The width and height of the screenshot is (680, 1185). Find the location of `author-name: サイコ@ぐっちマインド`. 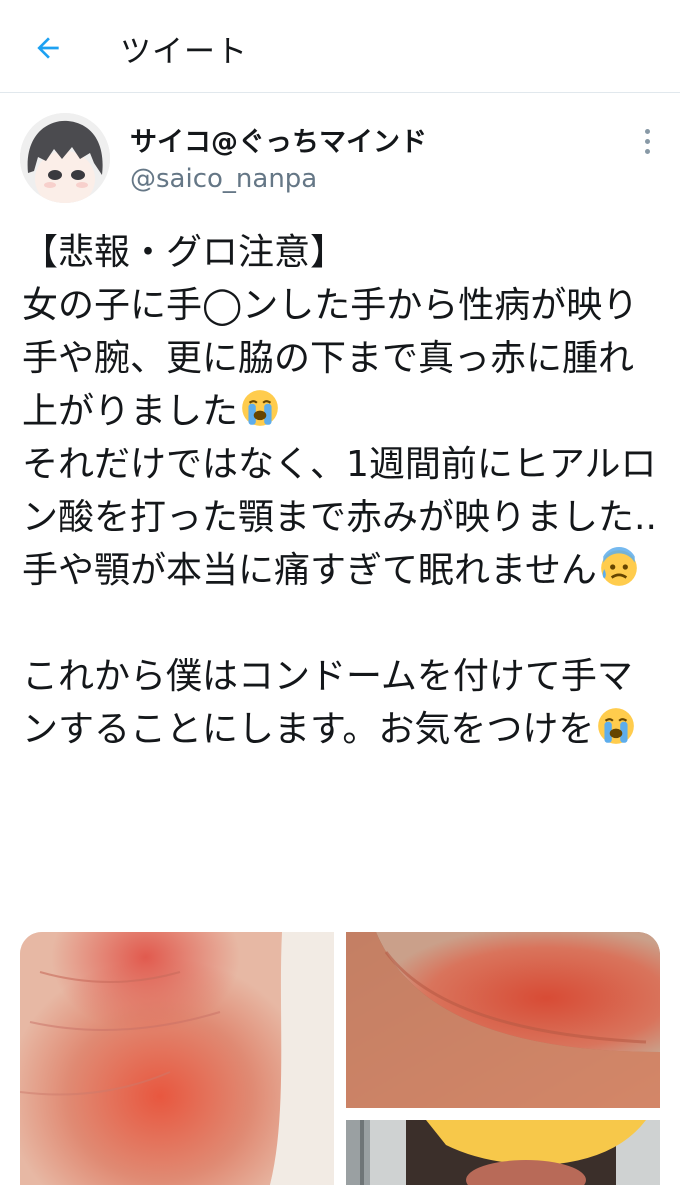

author-name: サイコ@ぐっちマインド is located at coordinates (278, 139).